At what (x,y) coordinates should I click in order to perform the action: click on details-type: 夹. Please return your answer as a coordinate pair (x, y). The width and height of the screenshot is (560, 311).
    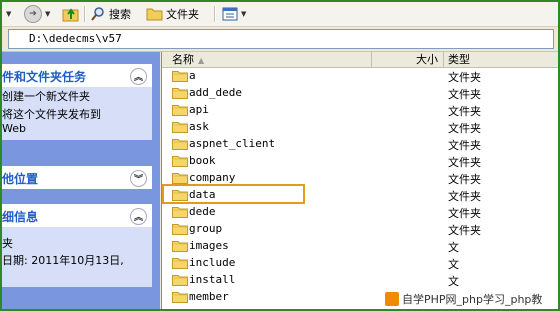
    Looking at the image, I should click on (7, 243).